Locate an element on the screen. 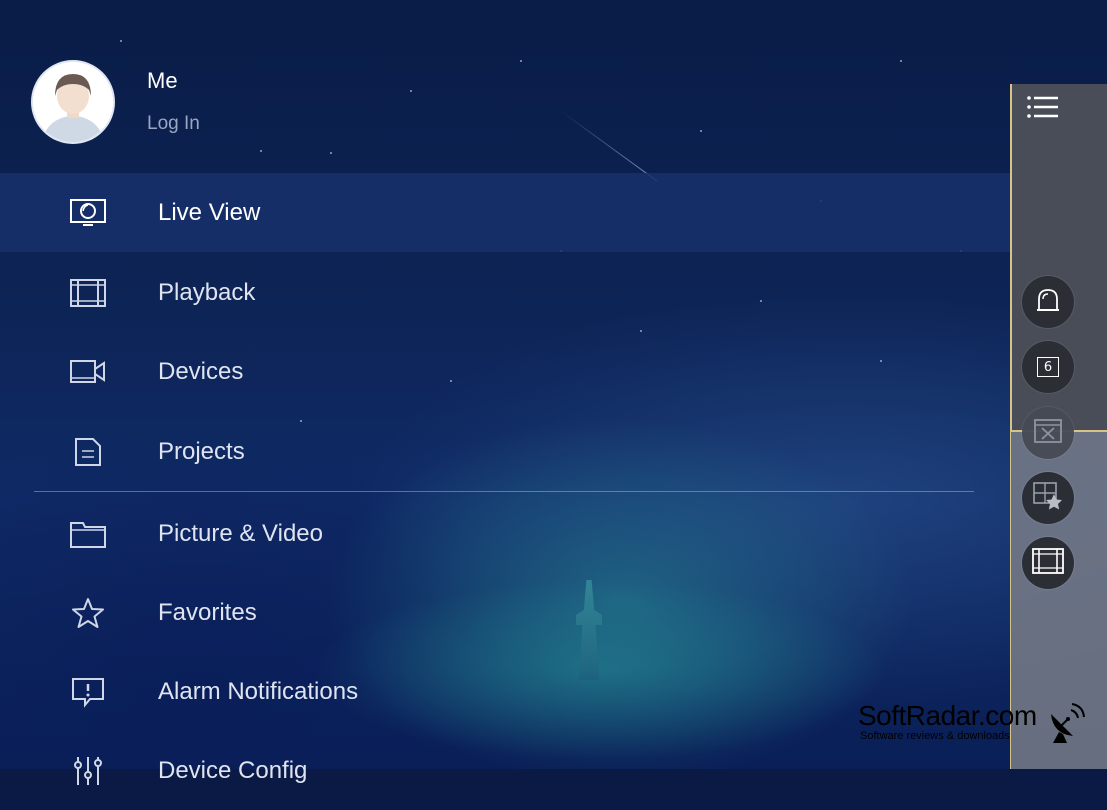 Image resolution: width=1107 pixels, height=810 pixels. menu-label: Devices is located at coordinates (201, 371).